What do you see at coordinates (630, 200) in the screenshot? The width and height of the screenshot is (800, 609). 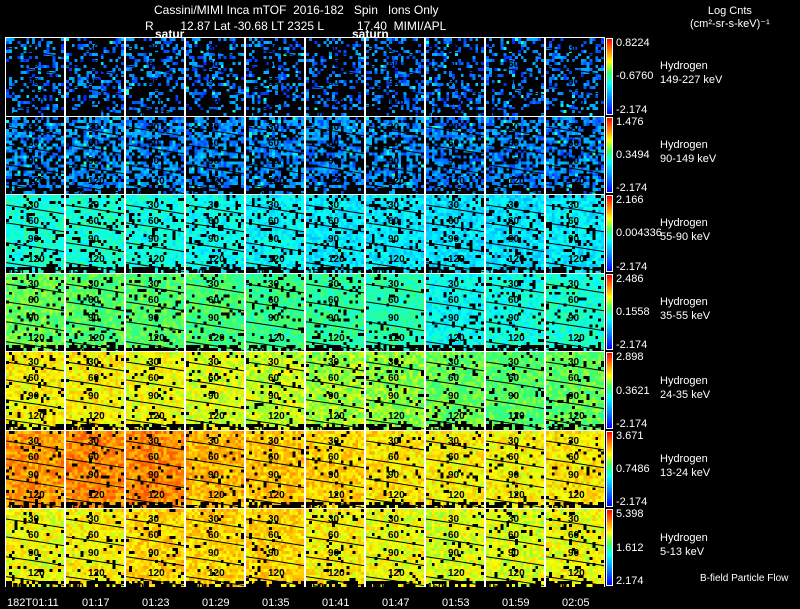 I see `colorbar-max-label: 2.166` at bounding box center [630, 200].